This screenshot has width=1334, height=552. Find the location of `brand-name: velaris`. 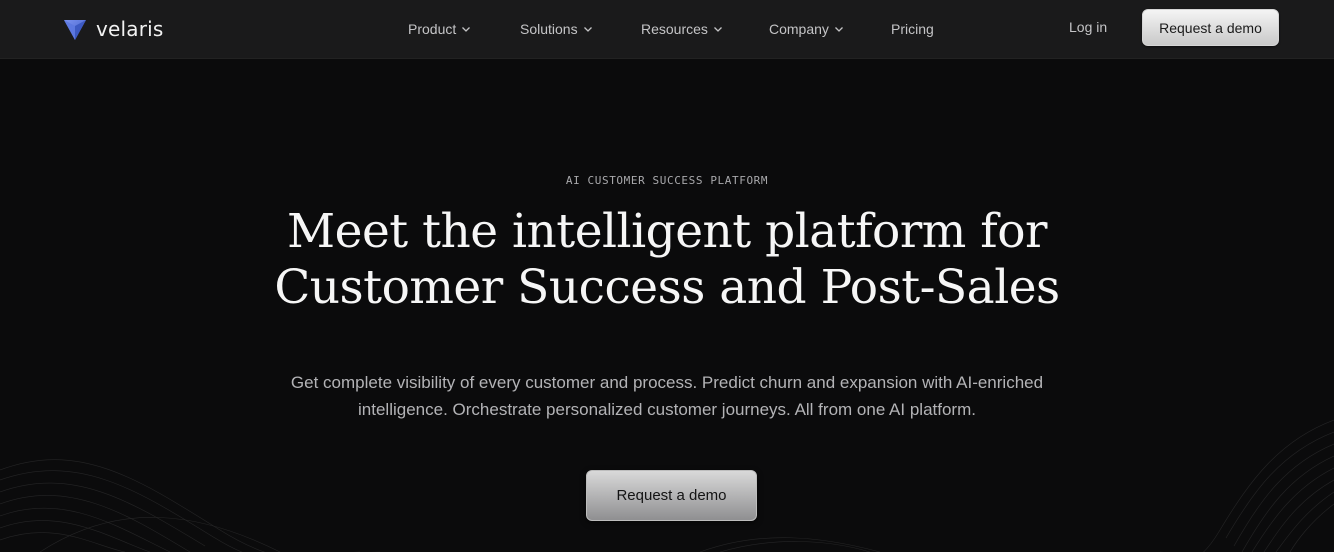

brand-name: velaris is located at coordinates (130, 29).